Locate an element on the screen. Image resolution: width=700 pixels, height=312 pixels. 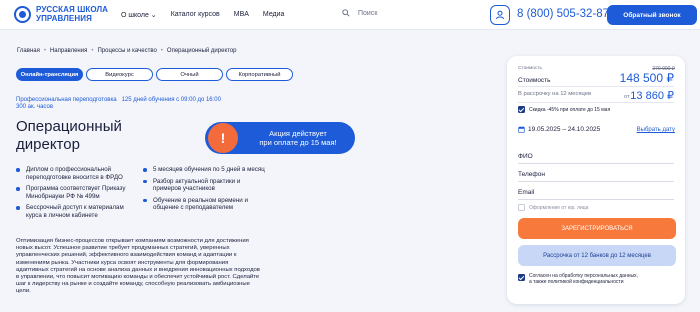
tab-videocourse: Видеокурс is located at coordinates (119, 74).